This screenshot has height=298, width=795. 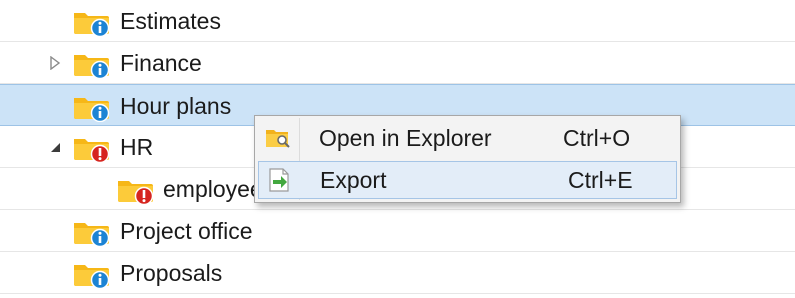 I want to click on menu-item-open-in-explorer: Open in Explorer Ctrl+O, so click(x=467, y=139).